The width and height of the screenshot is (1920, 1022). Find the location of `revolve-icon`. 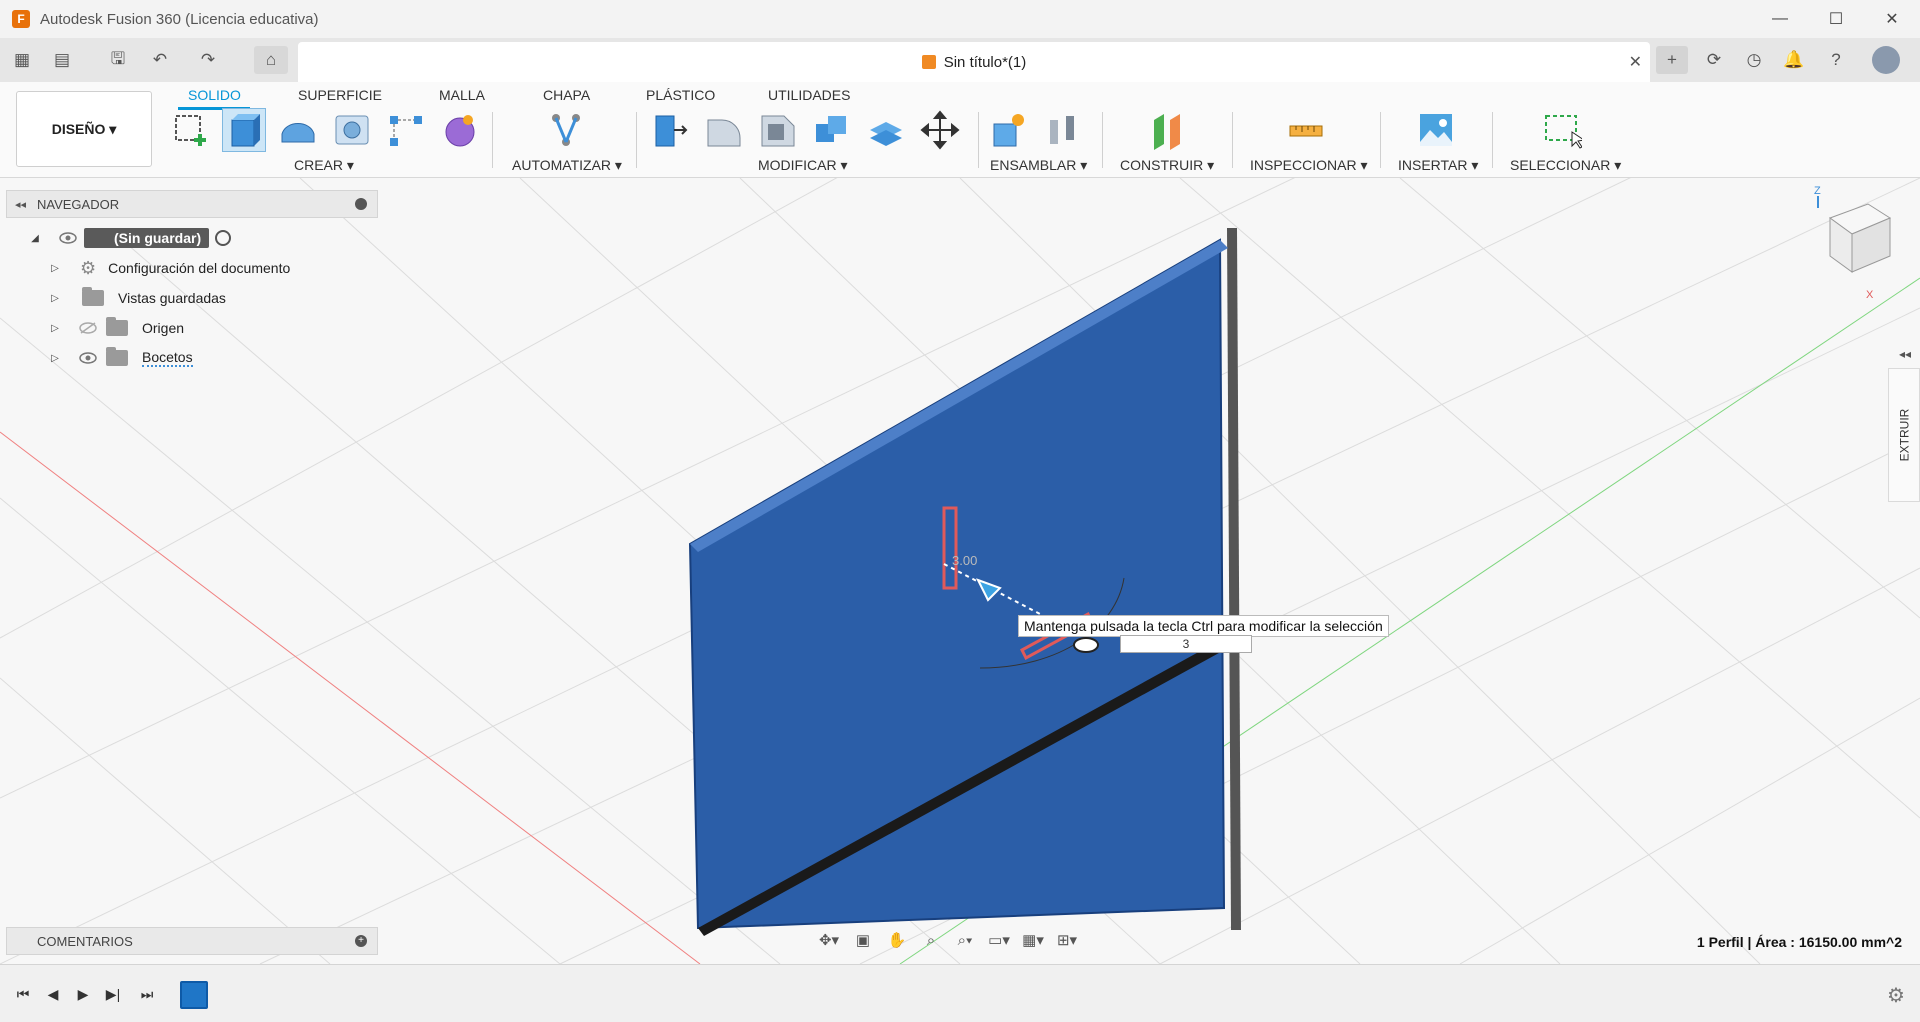

revolve-icon is located at coordinates (298, 130).